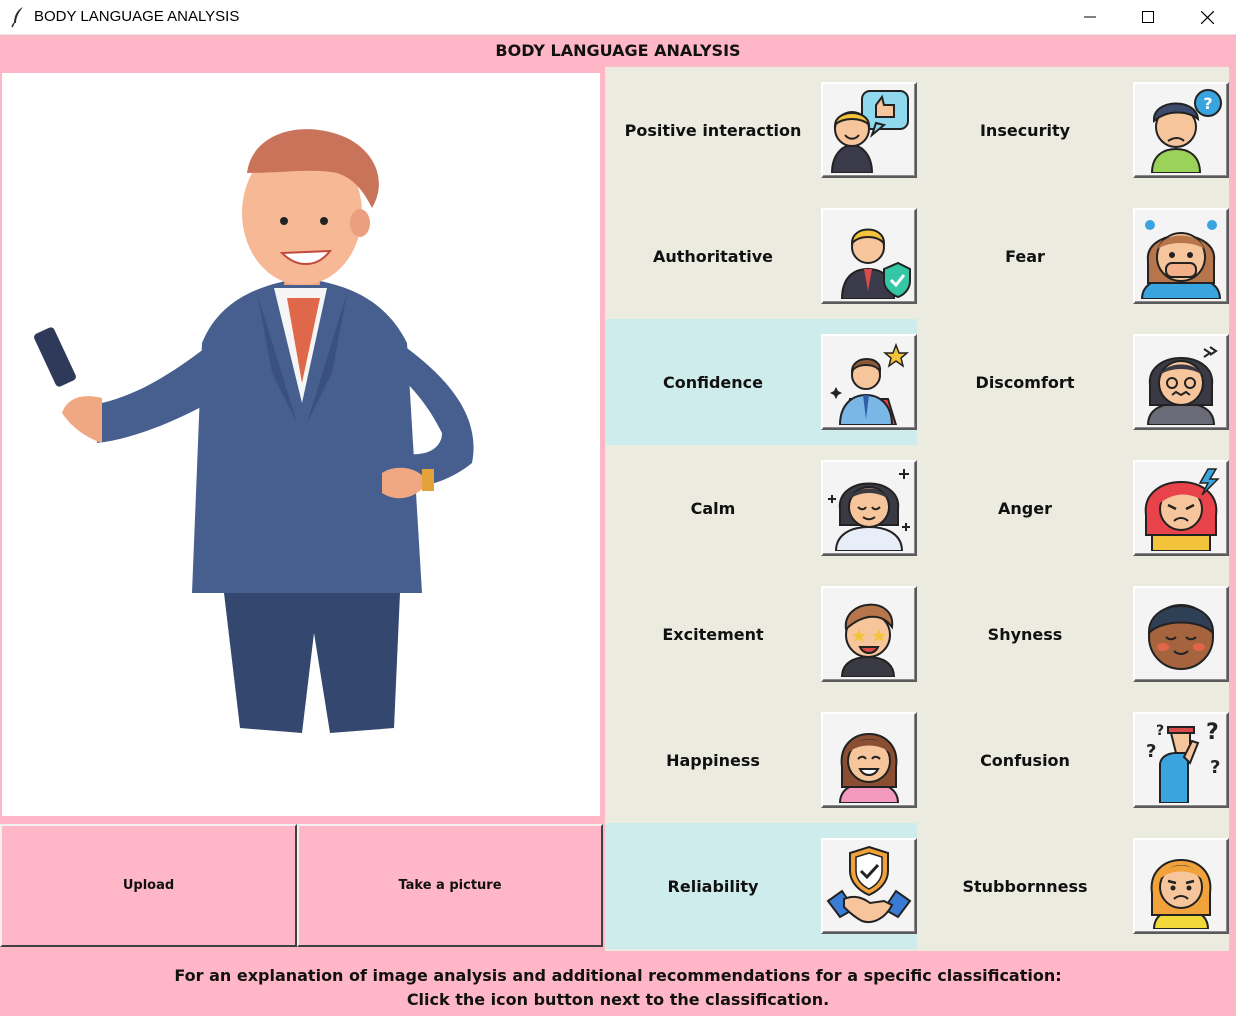 The image size is (1236, 1016). I want to click on frowning-girl-icon, so click(1181, 894).